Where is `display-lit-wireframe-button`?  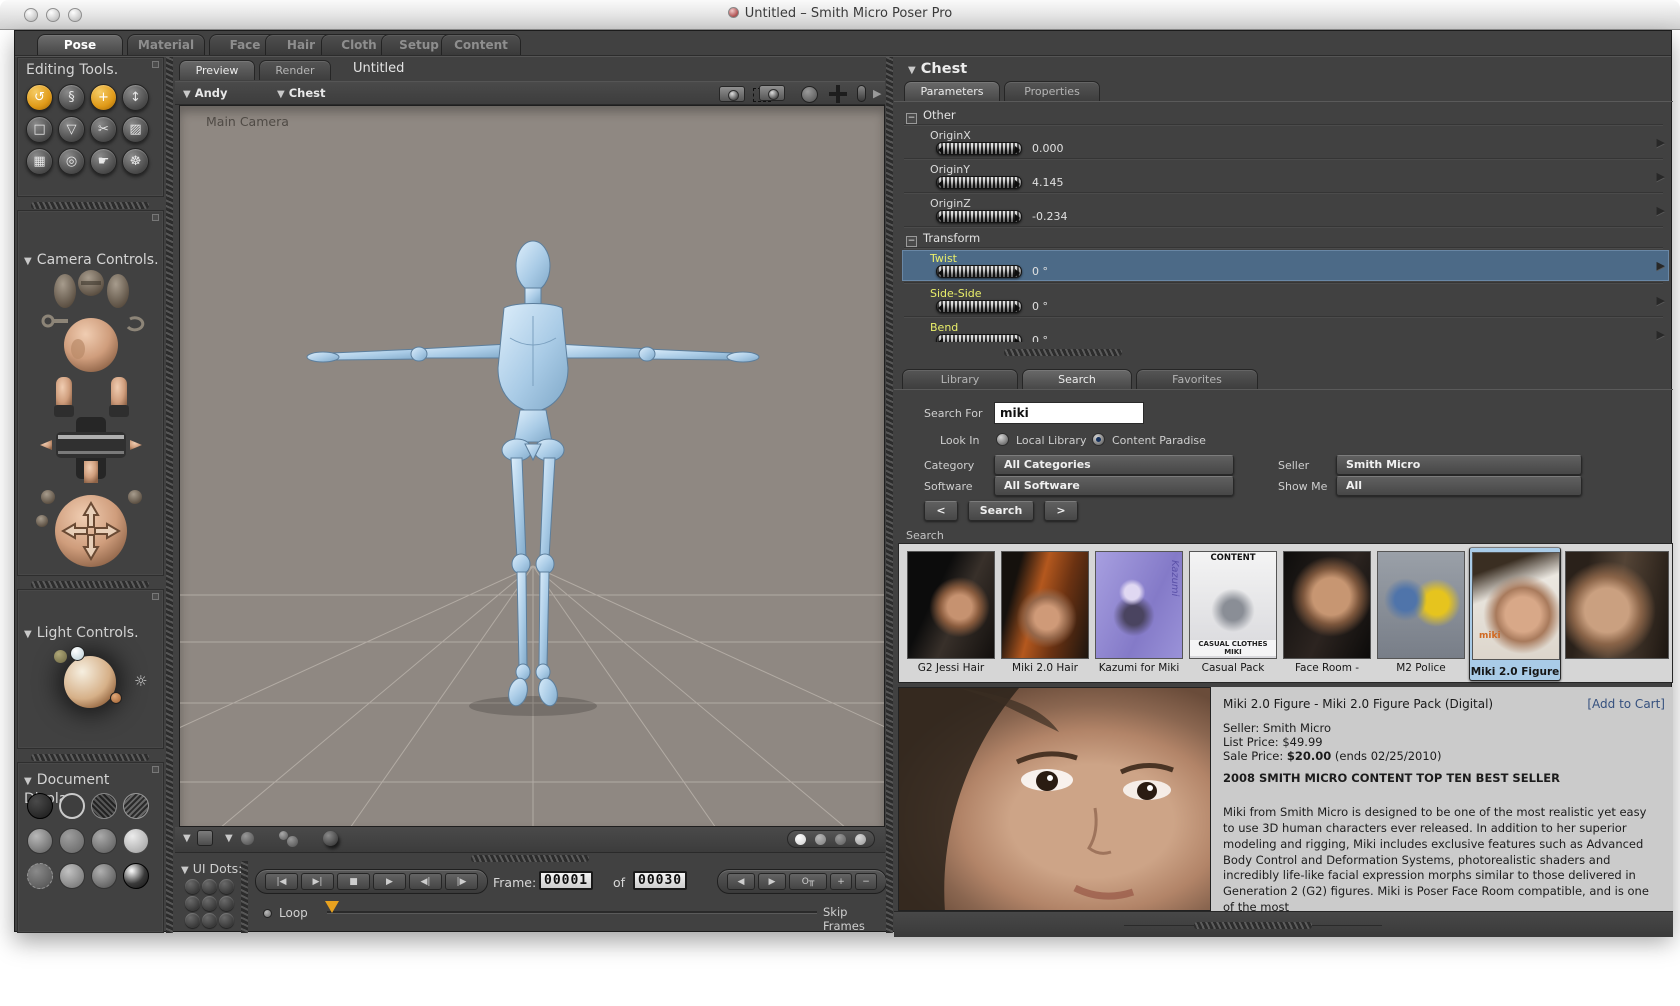
display-lit-wireframe-button is located at coordinates (40, 841).